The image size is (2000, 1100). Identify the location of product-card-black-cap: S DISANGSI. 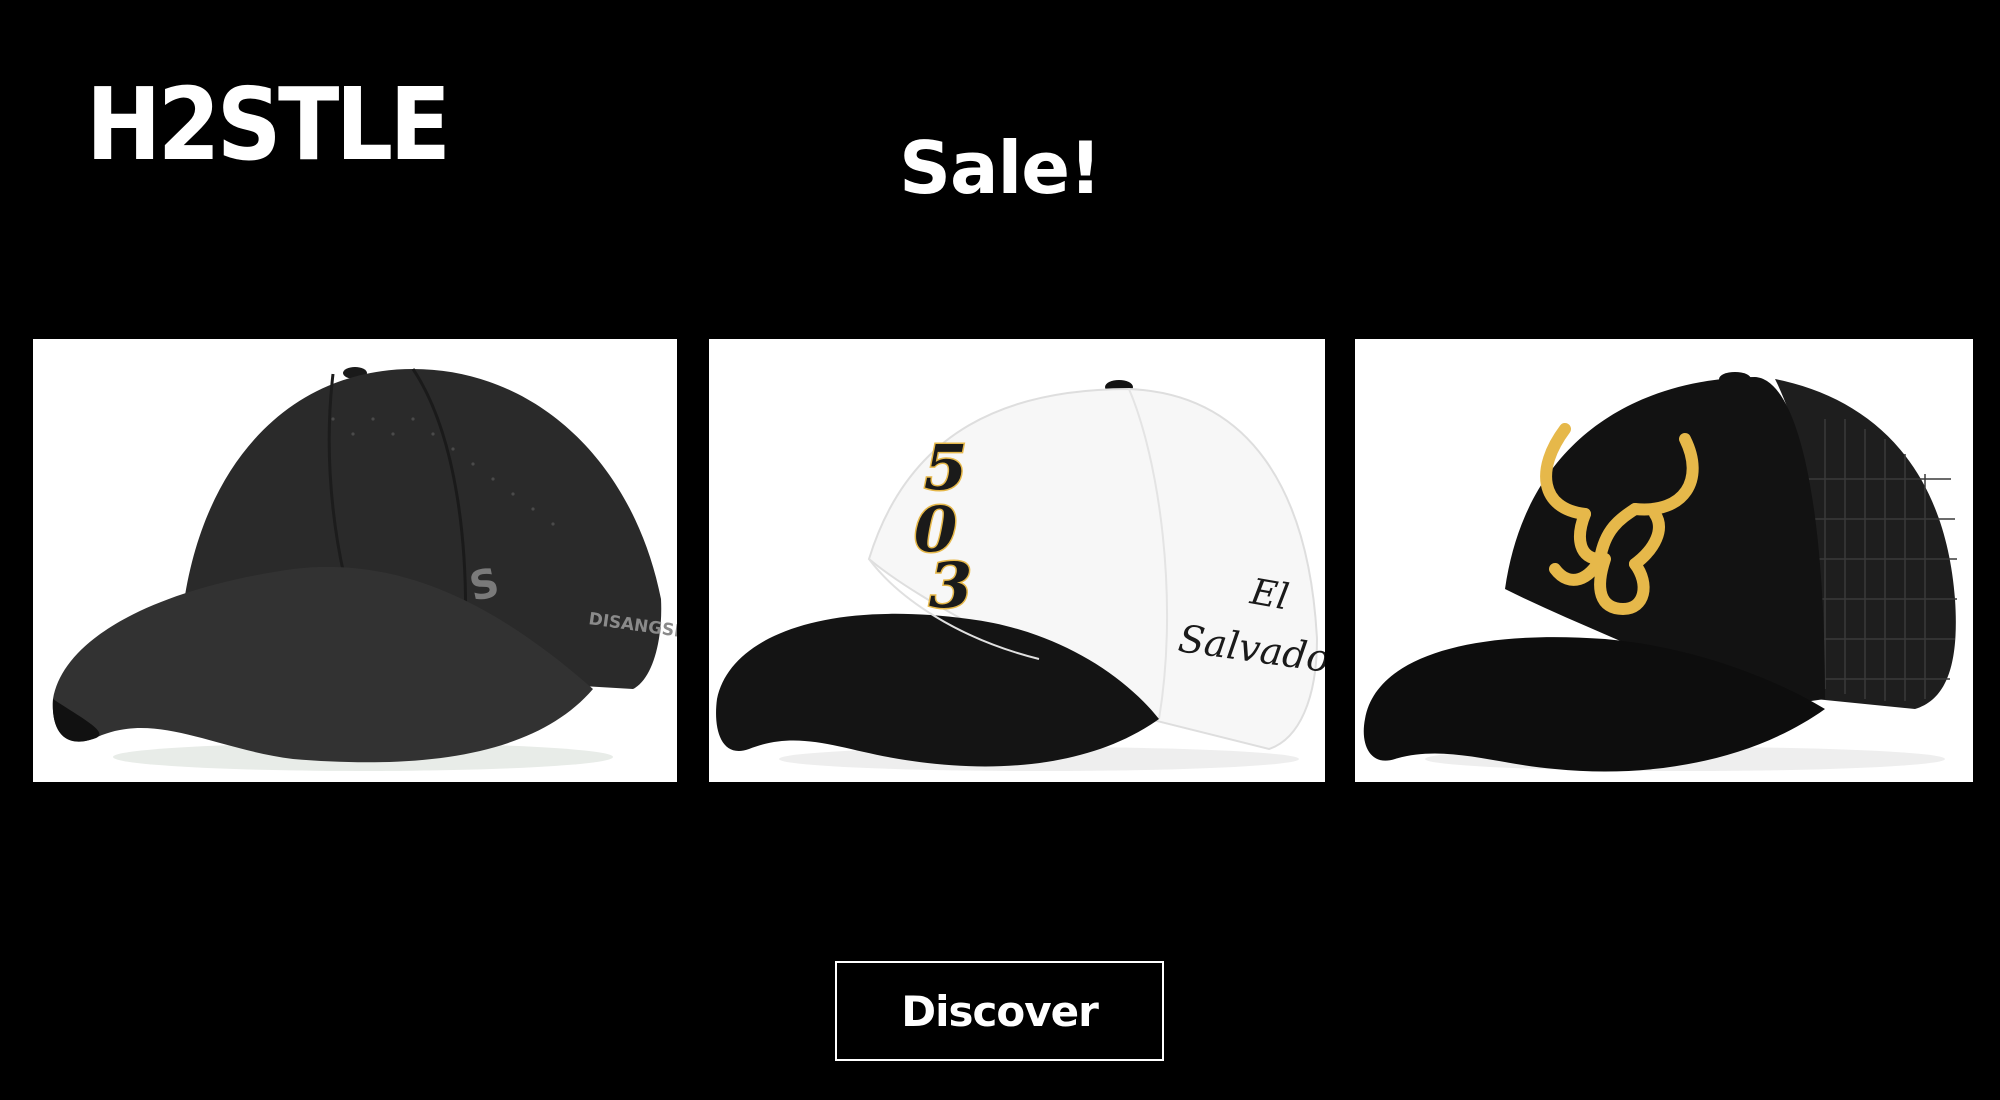
(355, 560).